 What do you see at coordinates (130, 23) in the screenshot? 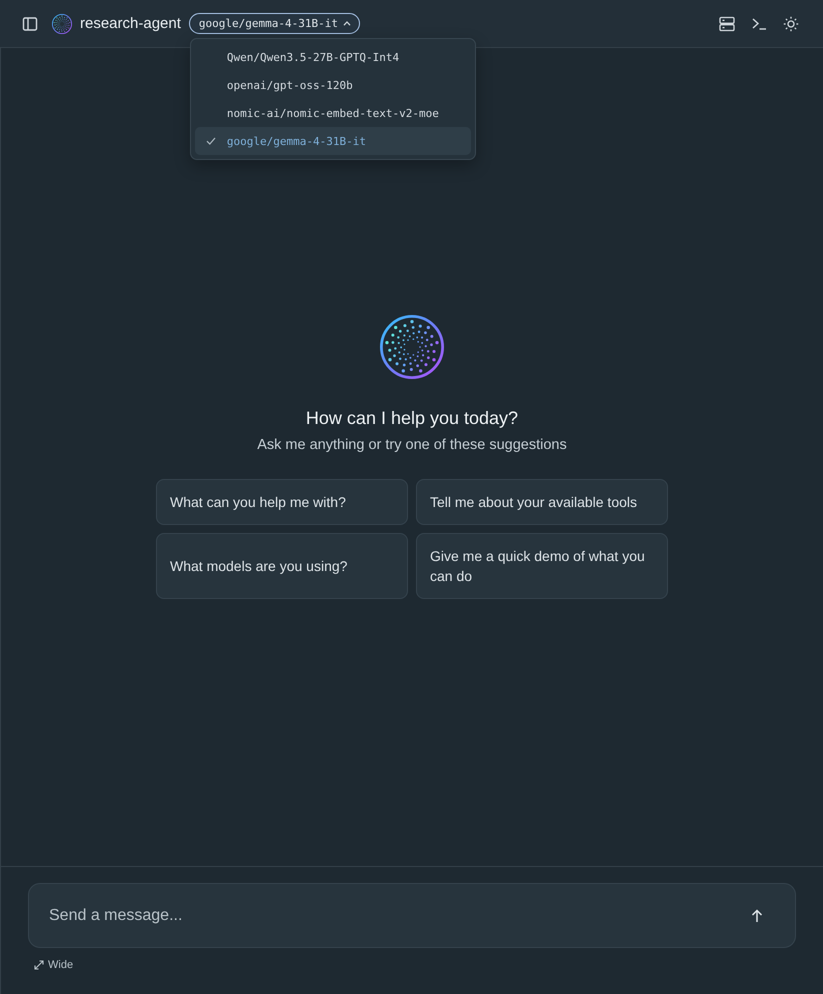
I see `app-title: research-agent` at bounding box center [130, 23].